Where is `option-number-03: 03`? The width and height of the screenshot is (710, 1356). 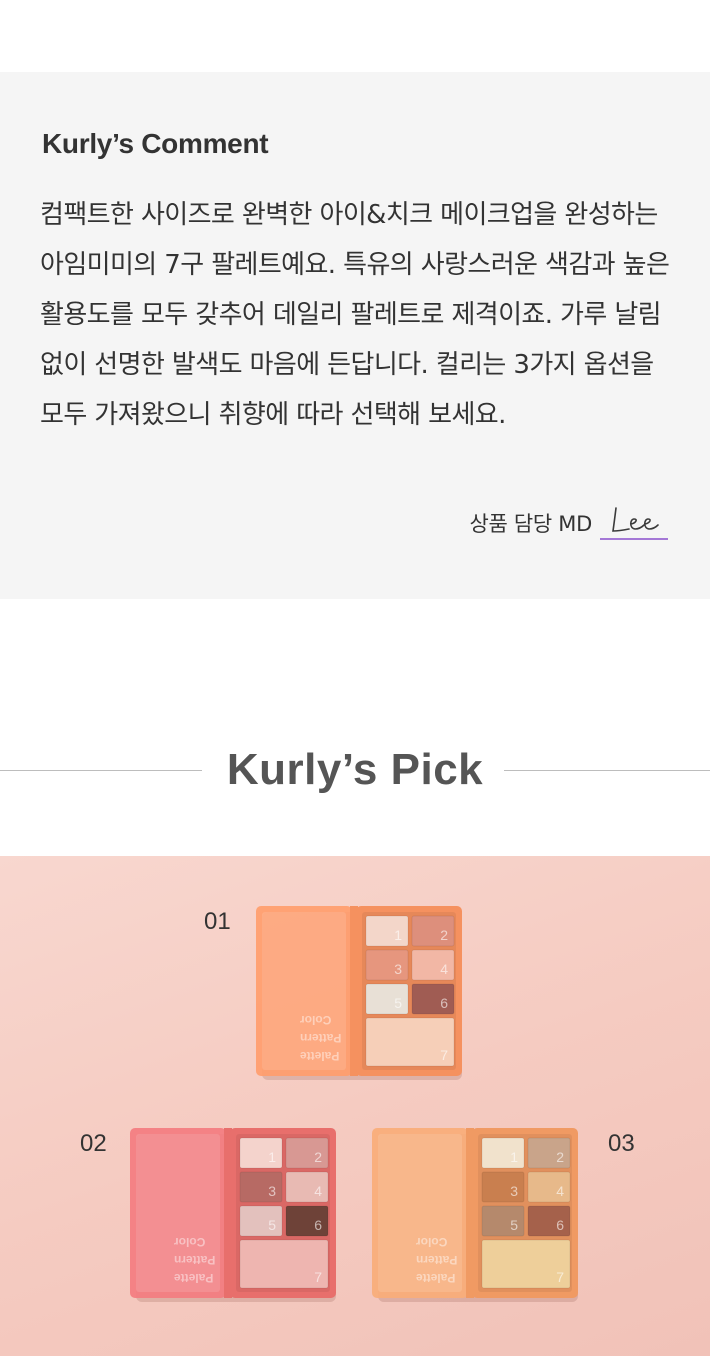
option-number-03: 03 is located at coordinates (621, 1143).